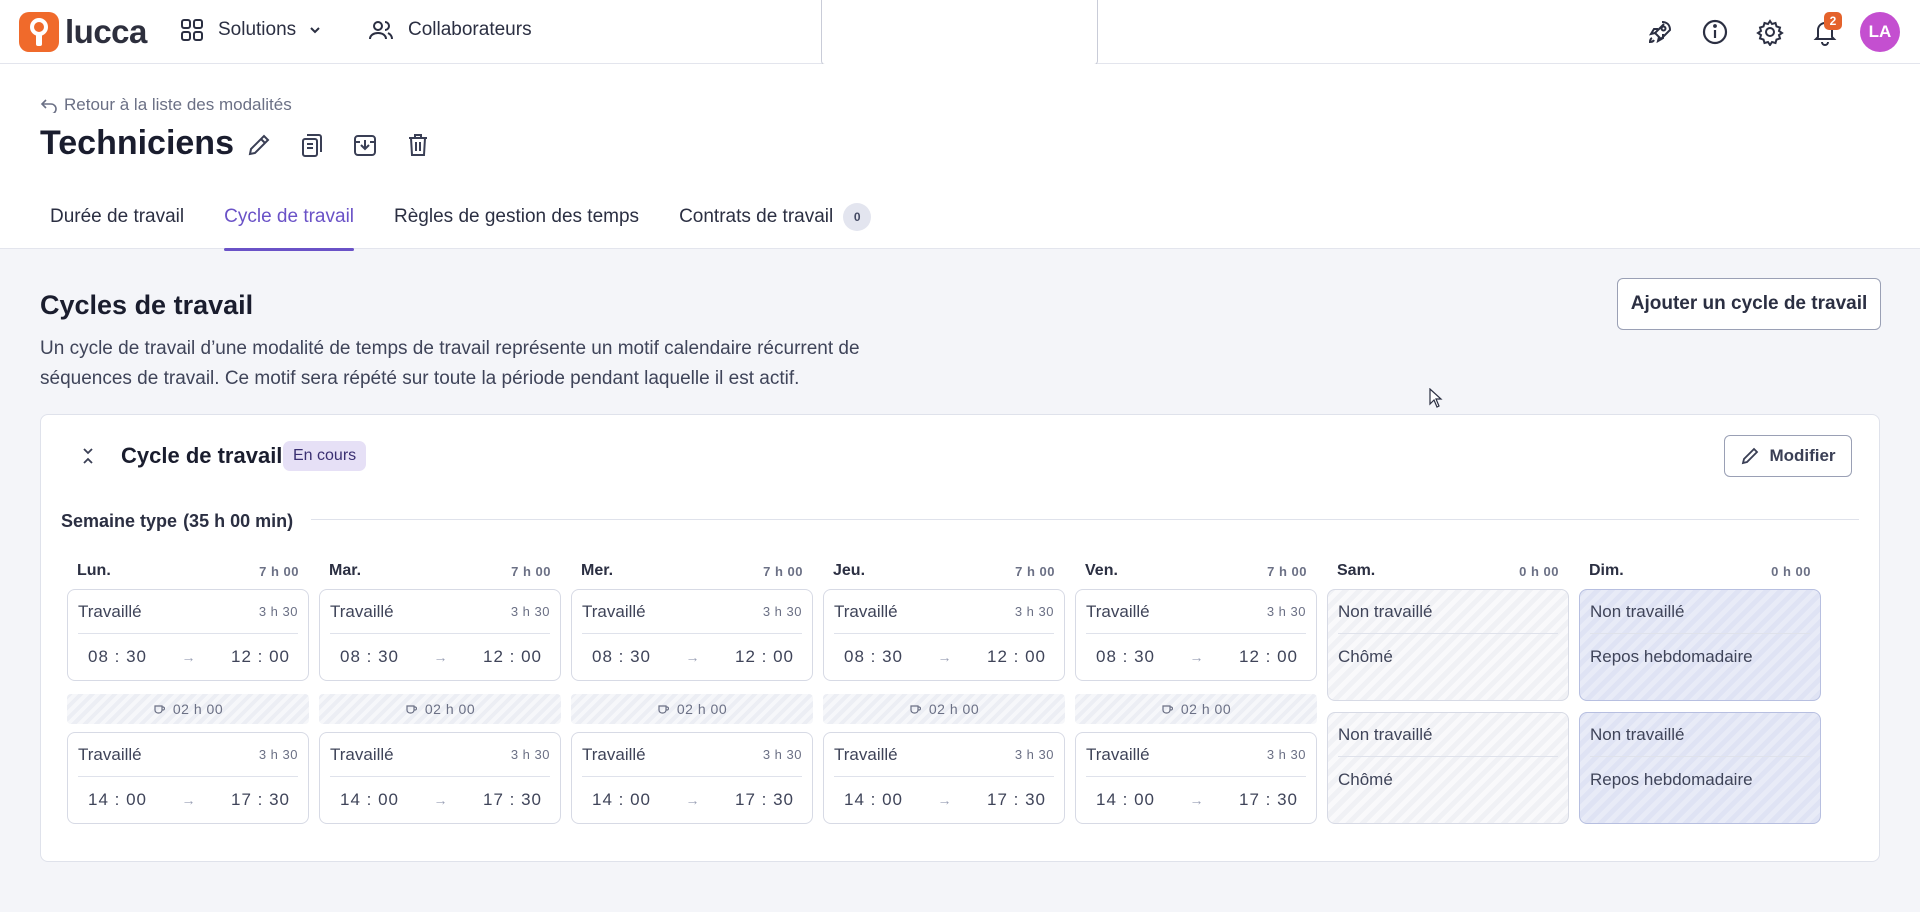 This screenshot has width=1920, height=912. What do you see at coordinates (369, 656) in the screenshot?
I see `slot-start: 08 : 30` at bounding box center [369, 656].